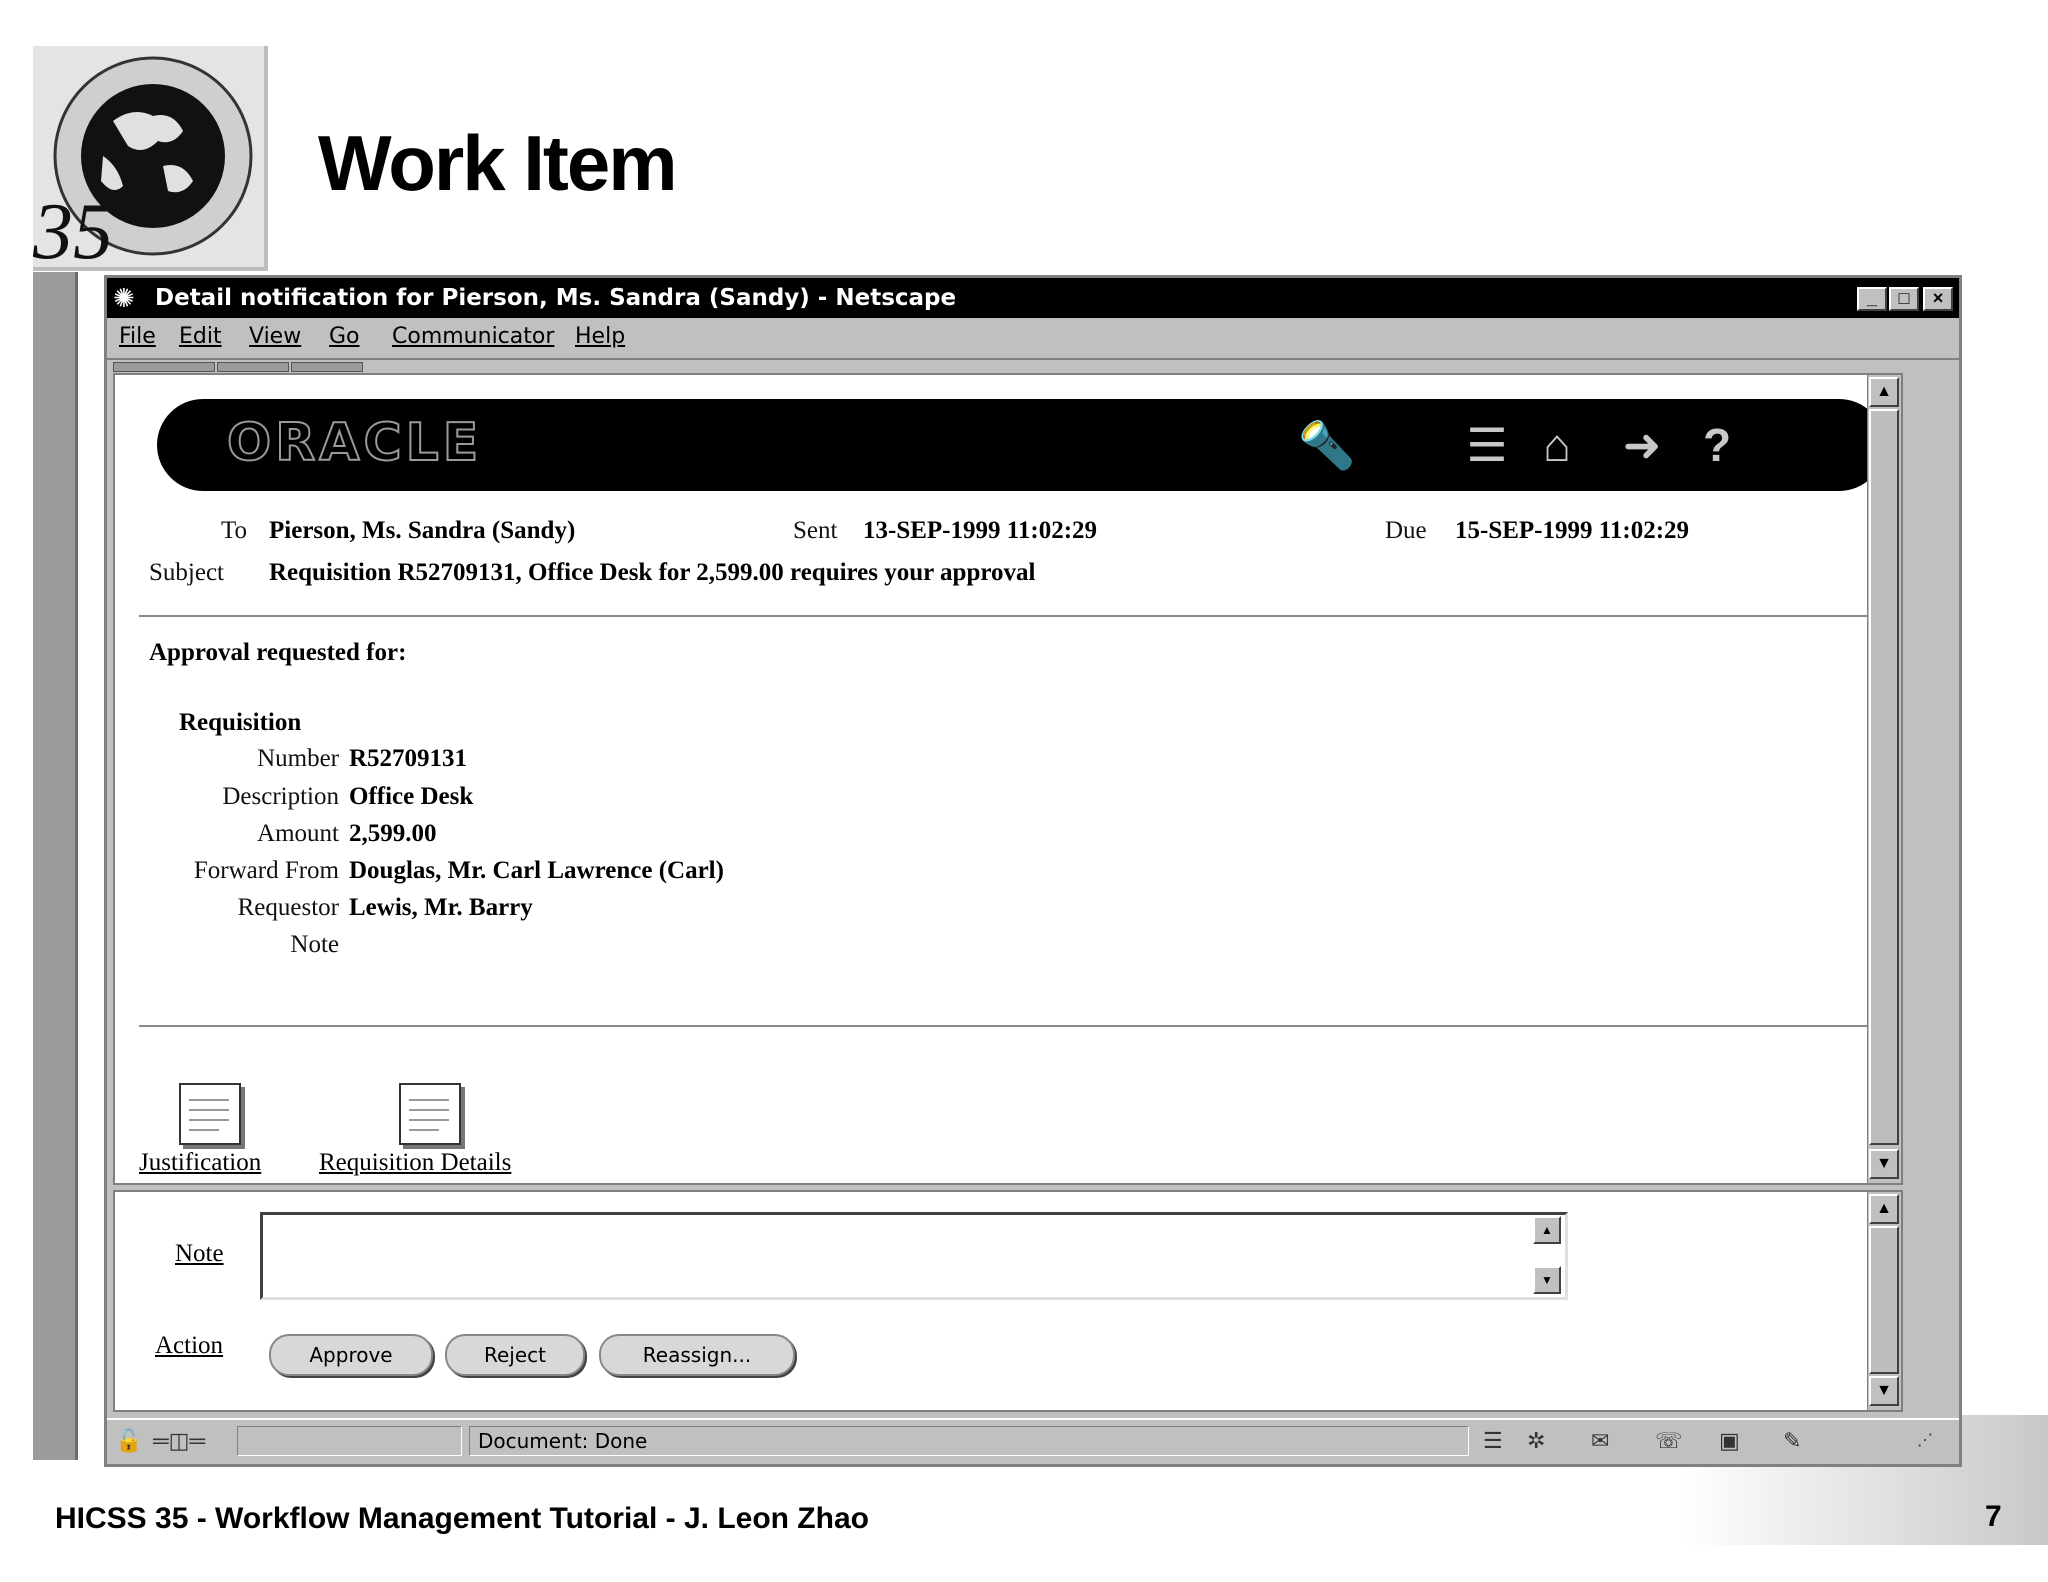  What do you see at coordinates (288, 907) in the screenshot?
I see `requestor-label: Requestor` at bounding box center [288, 907].